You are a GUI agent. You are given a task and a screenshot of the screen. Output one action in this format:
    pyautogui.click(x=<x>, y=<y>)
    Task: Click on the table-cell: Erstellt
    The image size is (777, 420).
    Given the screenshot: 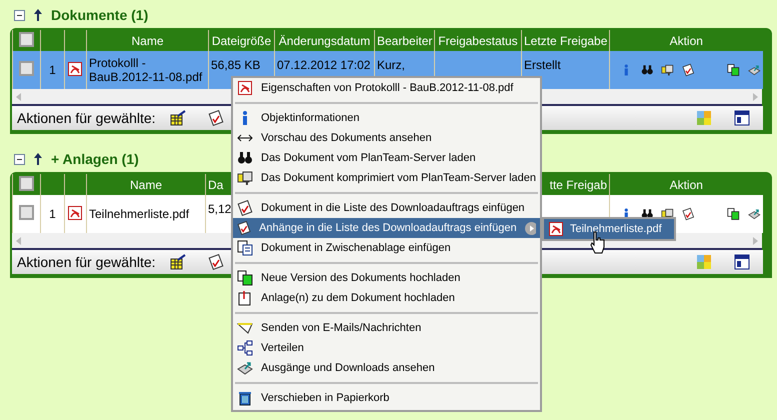 What is the action you would take?
    pyautogui.click(x=542, y=65)
    